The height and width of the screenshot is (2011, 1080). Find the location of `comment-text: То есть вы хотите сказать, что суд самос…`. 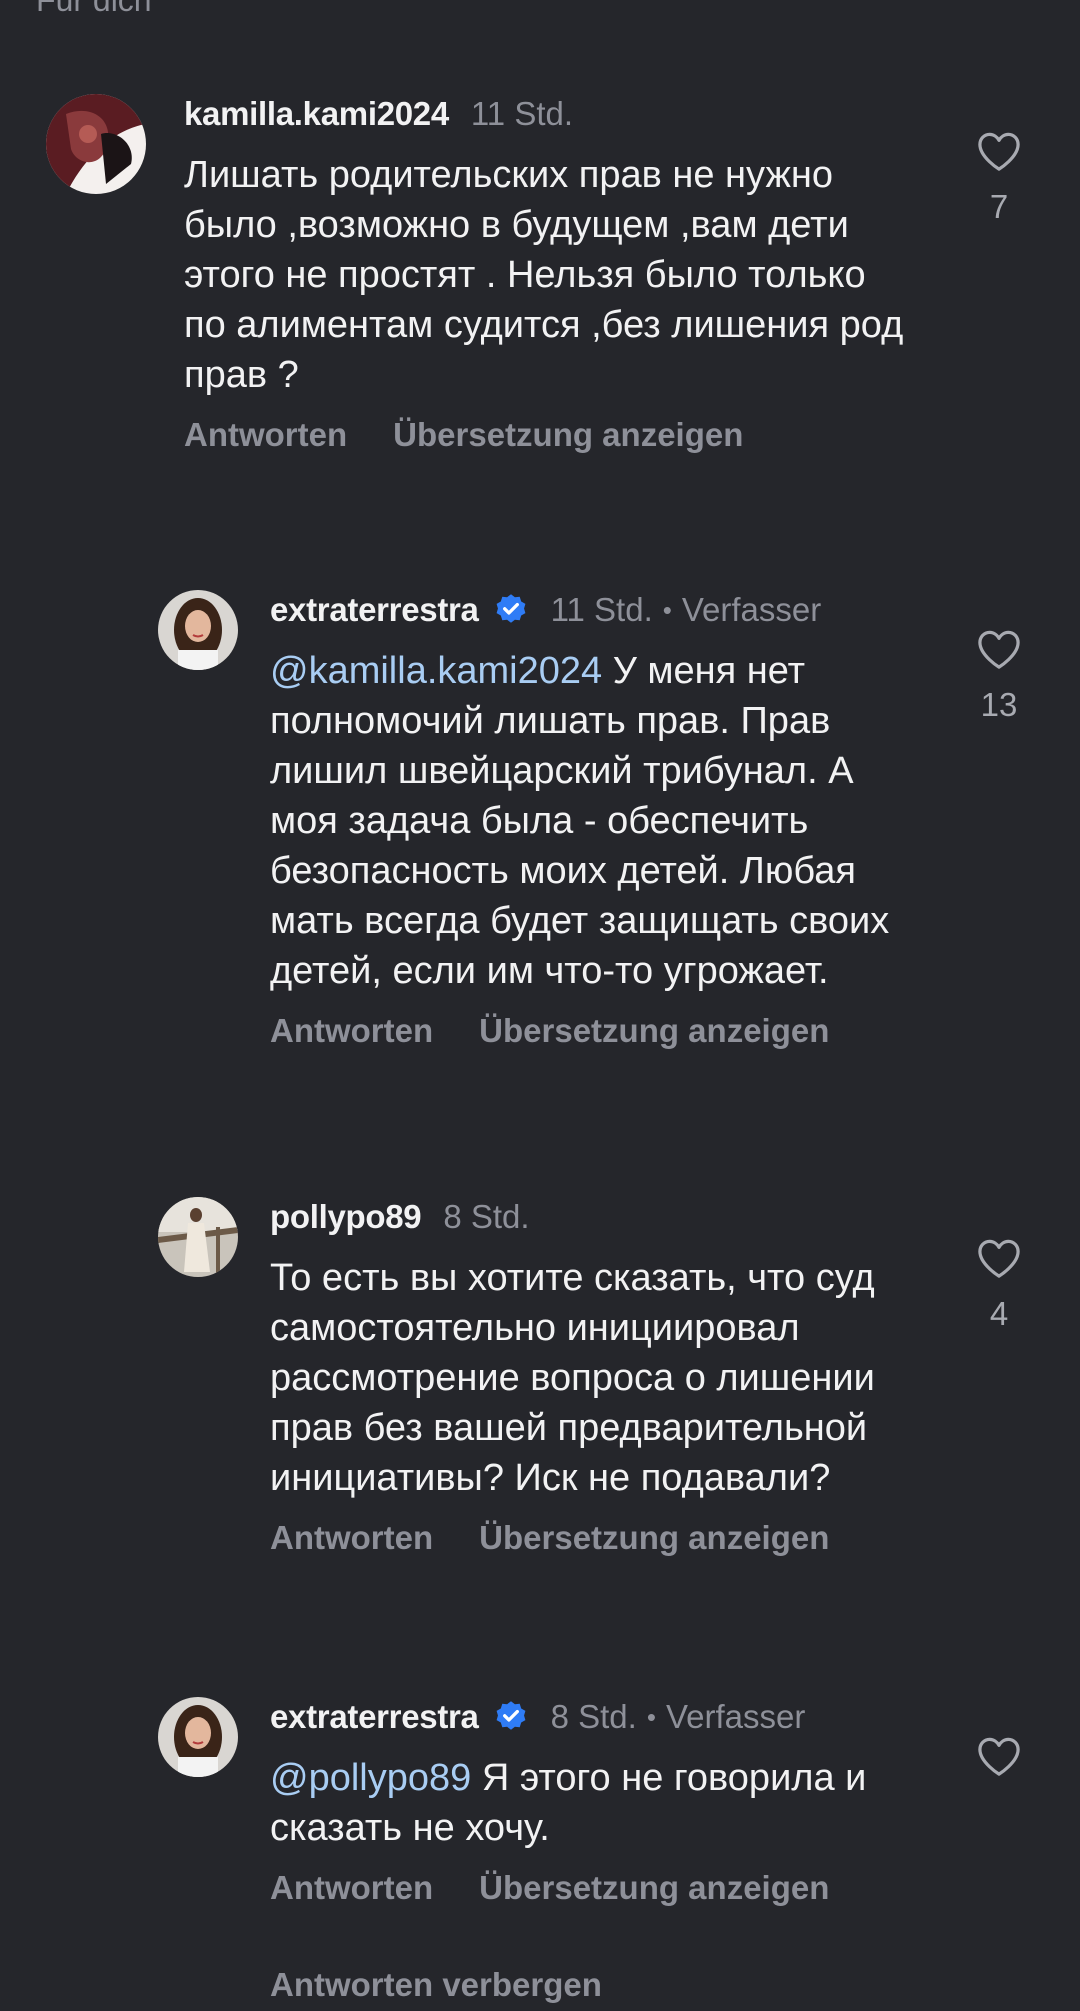

comment-text: То есть вы хотите сказать, что суд самос… is located at coordinates (600, 1378).